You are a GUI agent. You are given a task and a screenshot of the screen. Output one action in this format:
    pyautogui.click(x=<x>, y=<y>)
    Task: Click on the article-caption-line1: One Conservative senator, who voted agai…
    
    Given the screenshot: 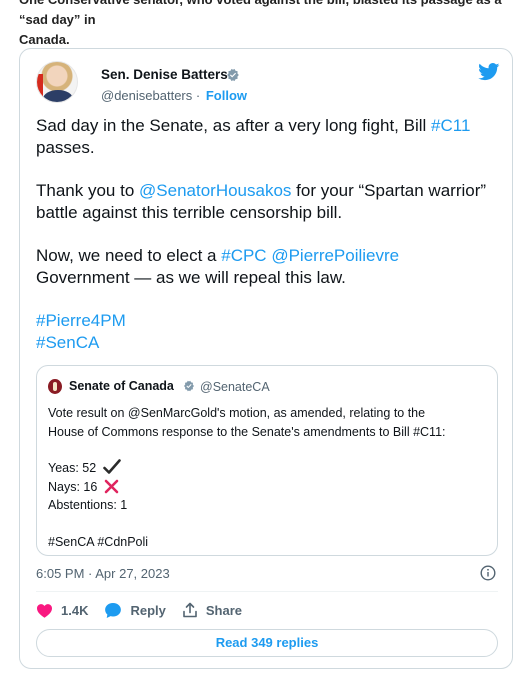 What is the action you would take?
    pyautogui.click(x=260, y=13)
    